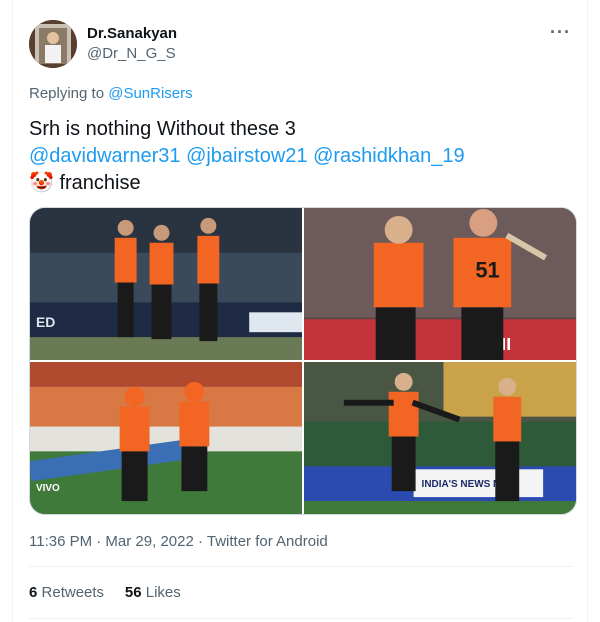  What do you see at coordinates (133, 592) in the screenshot?
I see `likes-count: 56` at bounding box center [133, 592].